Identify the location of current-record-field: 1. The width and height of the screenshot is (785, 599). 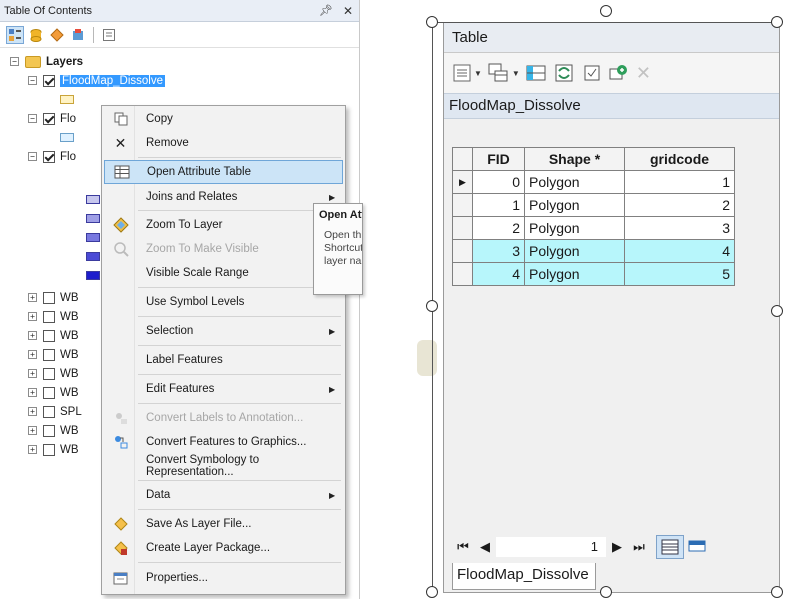
(551, 547).